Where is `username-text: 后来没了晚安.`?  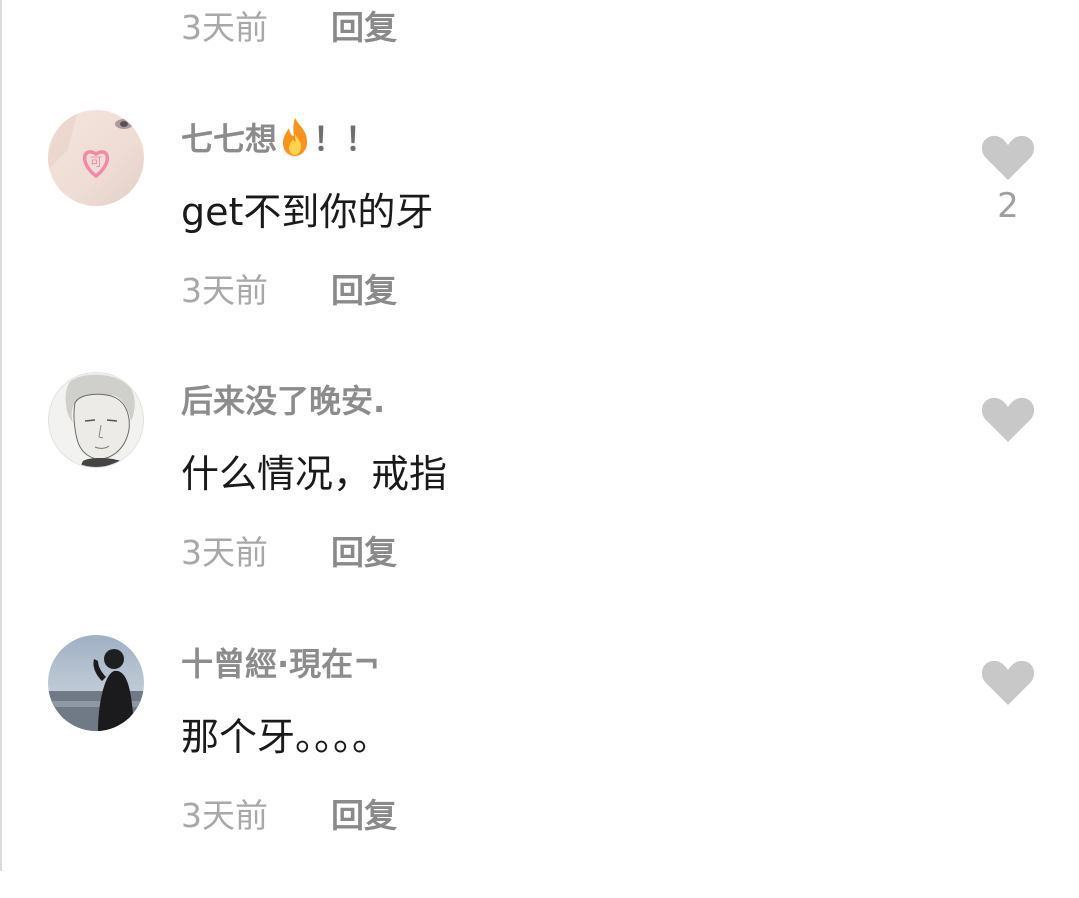 username-text: 后来没了晚安. is located at coordinates (283, 401).